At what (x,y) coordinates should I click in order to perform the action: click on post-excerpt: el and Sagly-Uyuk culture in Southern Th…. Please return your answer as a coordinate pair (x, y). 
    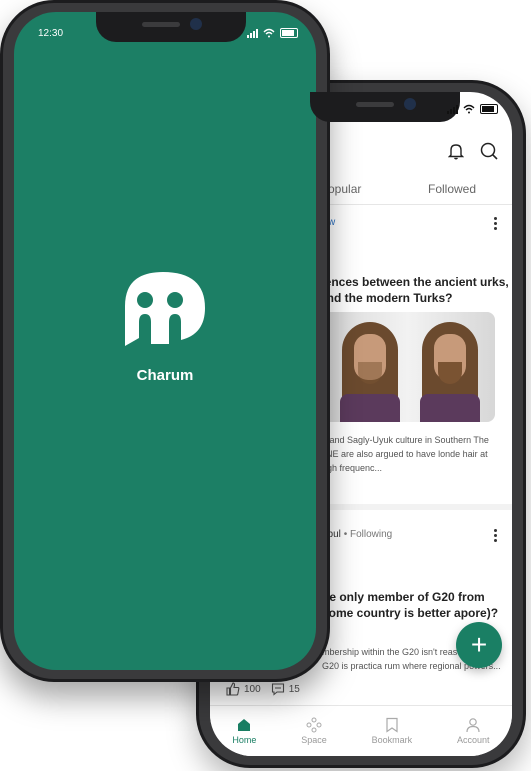
    Looking at the image, I should click on (404, 454).